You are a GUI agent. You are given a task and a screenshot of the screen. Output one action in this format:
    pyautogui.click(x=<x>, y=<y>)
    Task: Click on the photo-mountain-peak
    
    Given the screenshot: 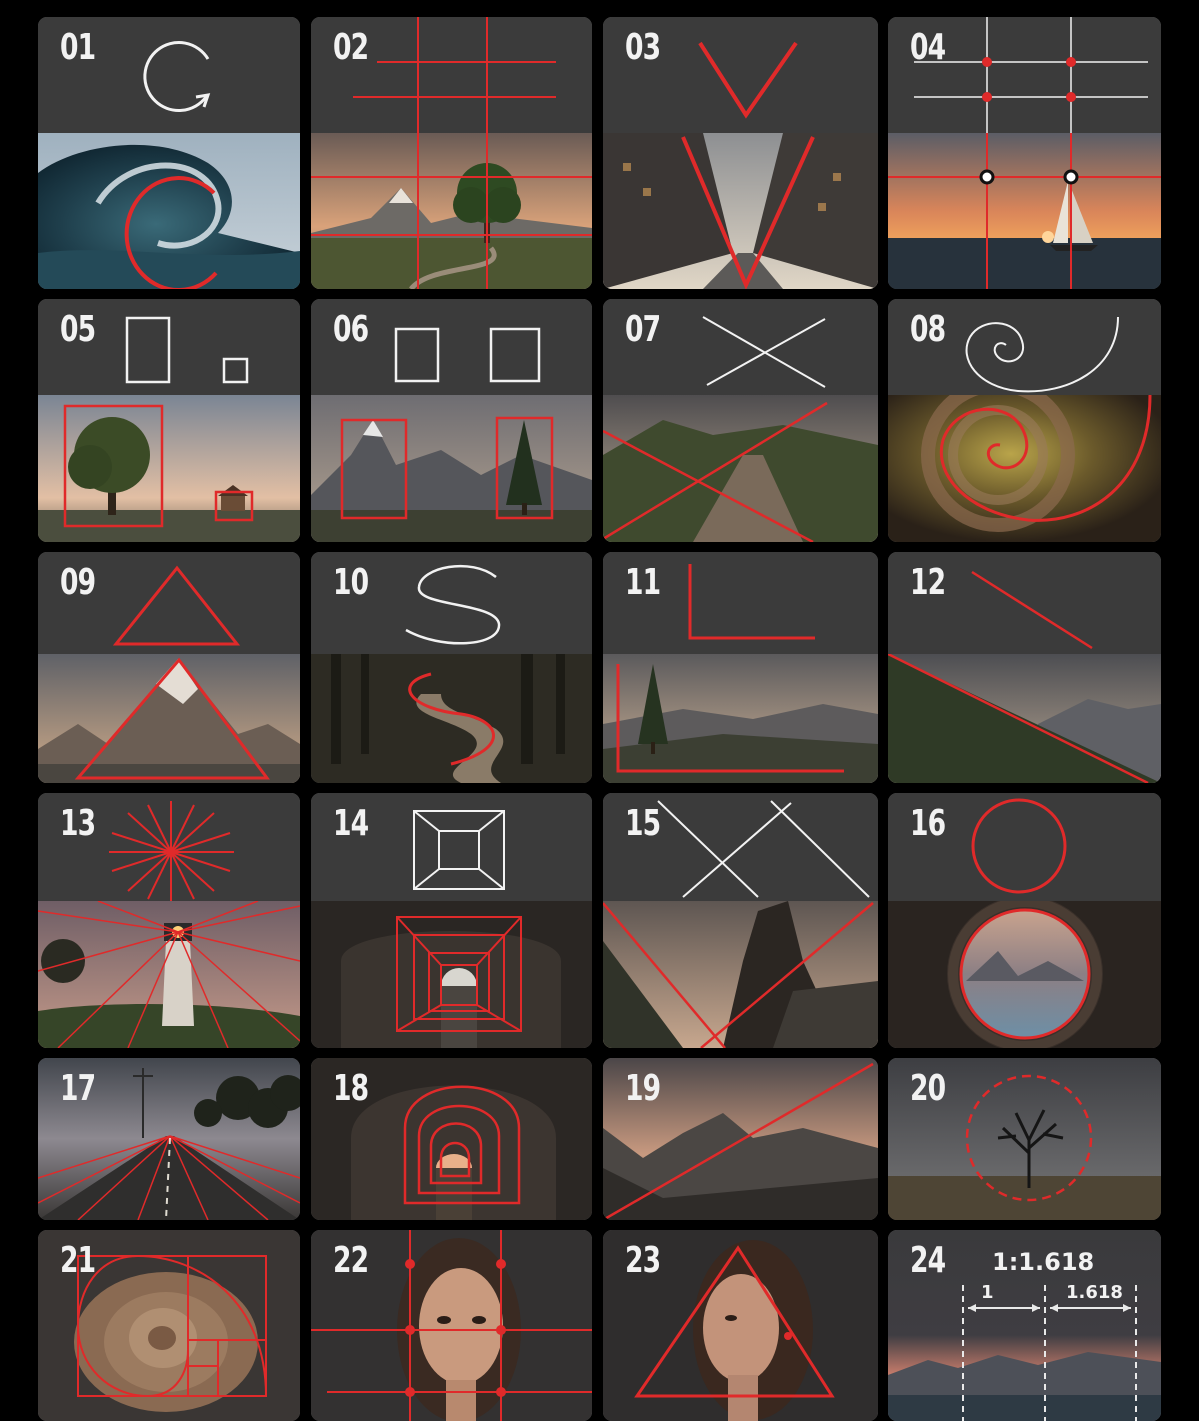 What is the action you would take?
    pyautogui.click(x=169, y=718)
    